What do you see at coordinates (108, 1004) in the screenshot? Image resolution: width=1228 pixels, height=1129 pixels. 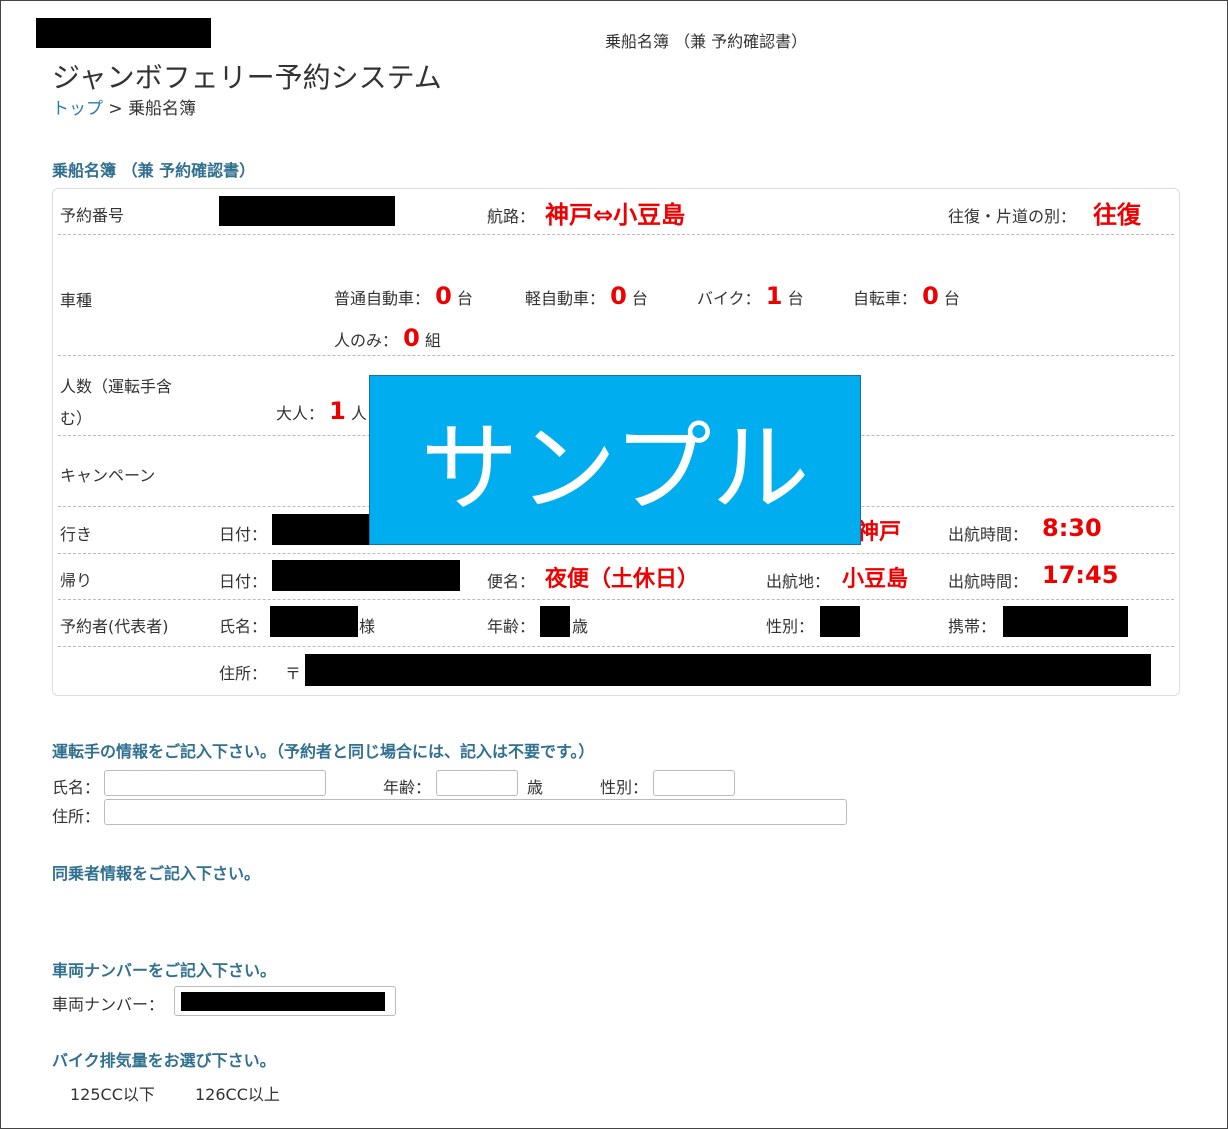 I see `vehicle-number-label: 車両ナンバー：` at bounding box center [108, 1004].